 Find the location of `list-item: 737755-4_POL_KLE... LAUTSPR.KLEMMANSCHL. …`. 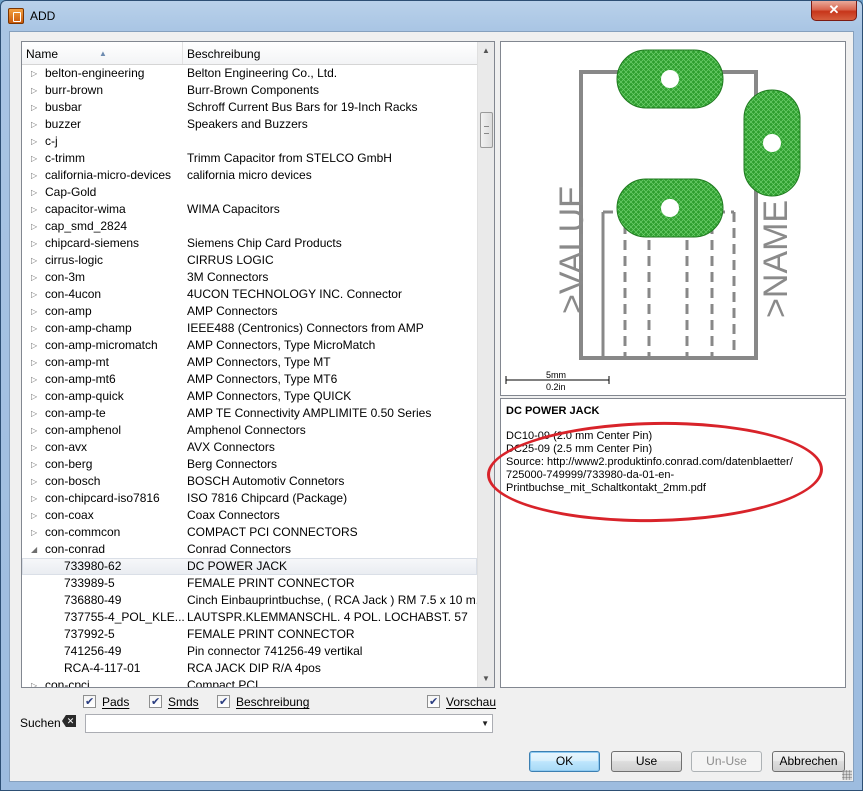

list-item: 737755-4_POL_KLE... LAUTSPR.KLEMMANSCHL. … is located at coordinates (249, 617).